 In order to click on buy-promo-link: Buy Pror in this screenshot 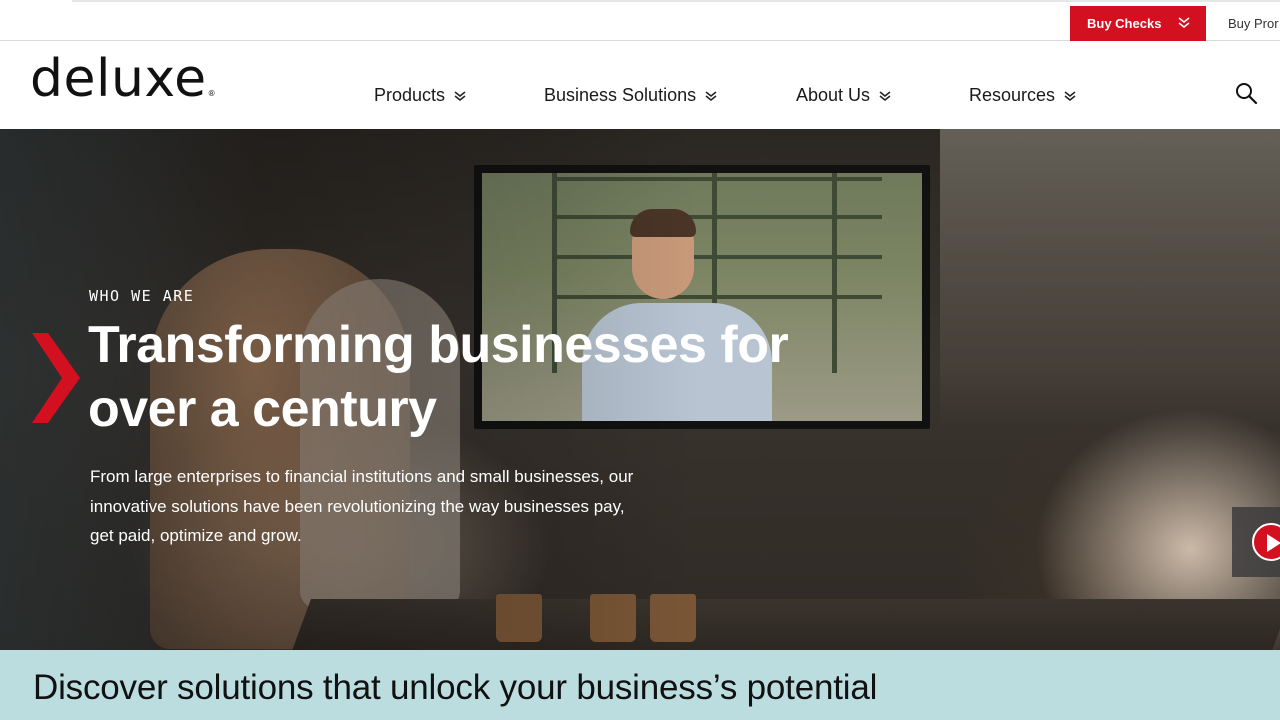, I will do `click(1253, 23)`.